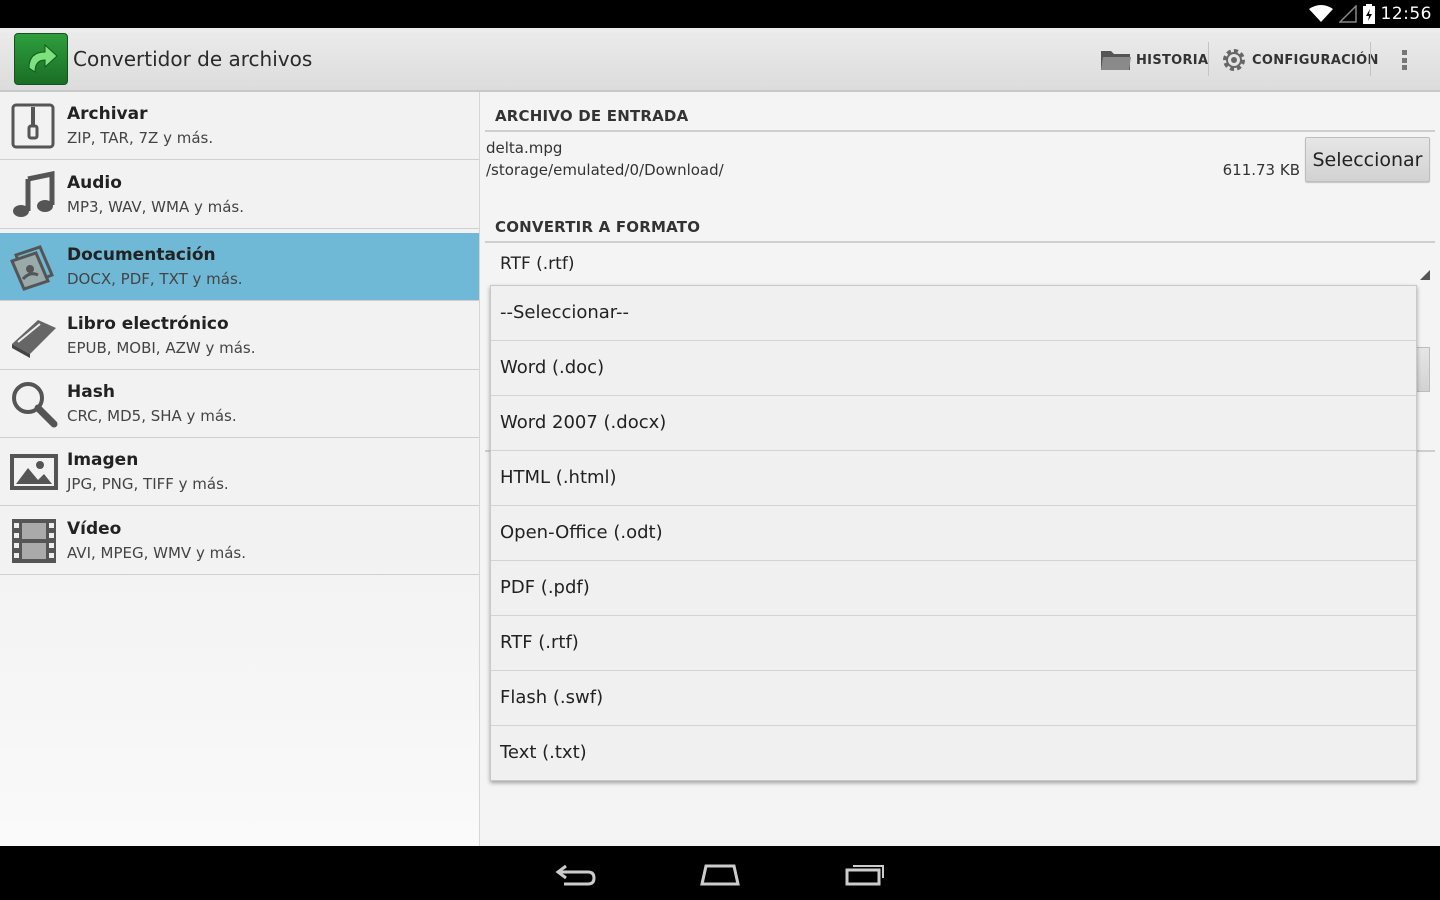 The image size is (1440, 900). I want to click on sidebar-item-archive: Archivar ZIP, TAR, 7Z y más., so click(239, 126).